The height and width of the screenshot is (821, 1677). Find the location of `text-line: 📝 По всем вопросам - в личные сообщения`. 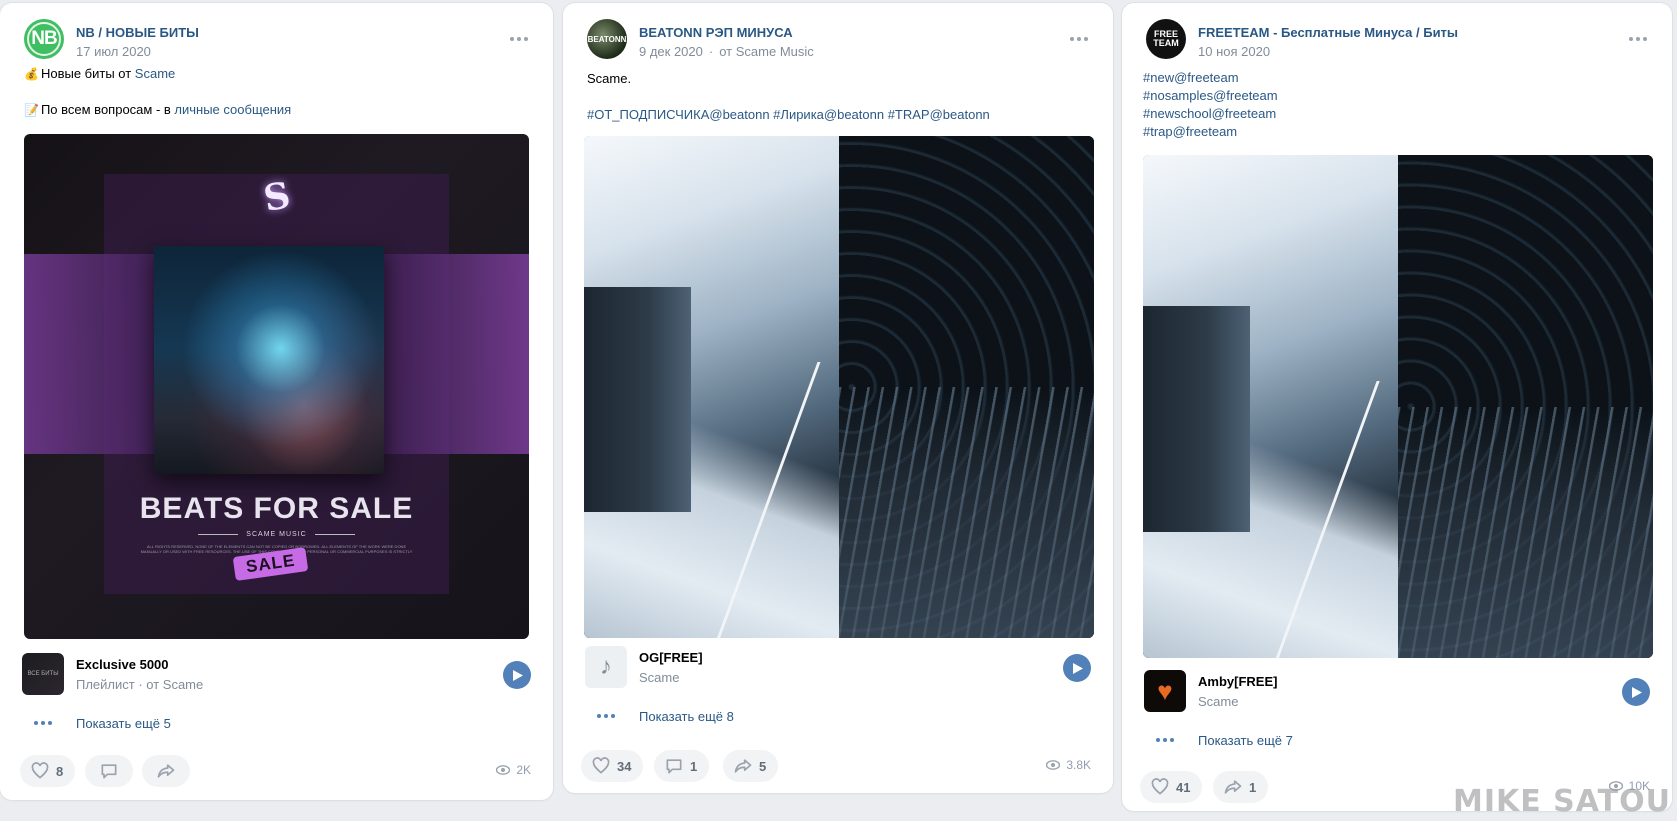

text-line: 📝 По всем вопросам - в личные сообщения is located at coordinates (276, 110).